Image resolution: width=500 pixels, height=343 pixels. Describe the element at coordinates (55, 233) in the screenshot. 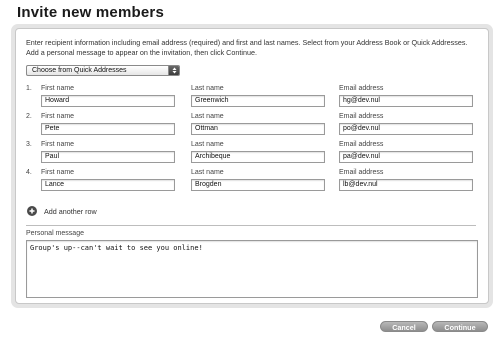

I see `personal-message-label: Personal message` at that location.